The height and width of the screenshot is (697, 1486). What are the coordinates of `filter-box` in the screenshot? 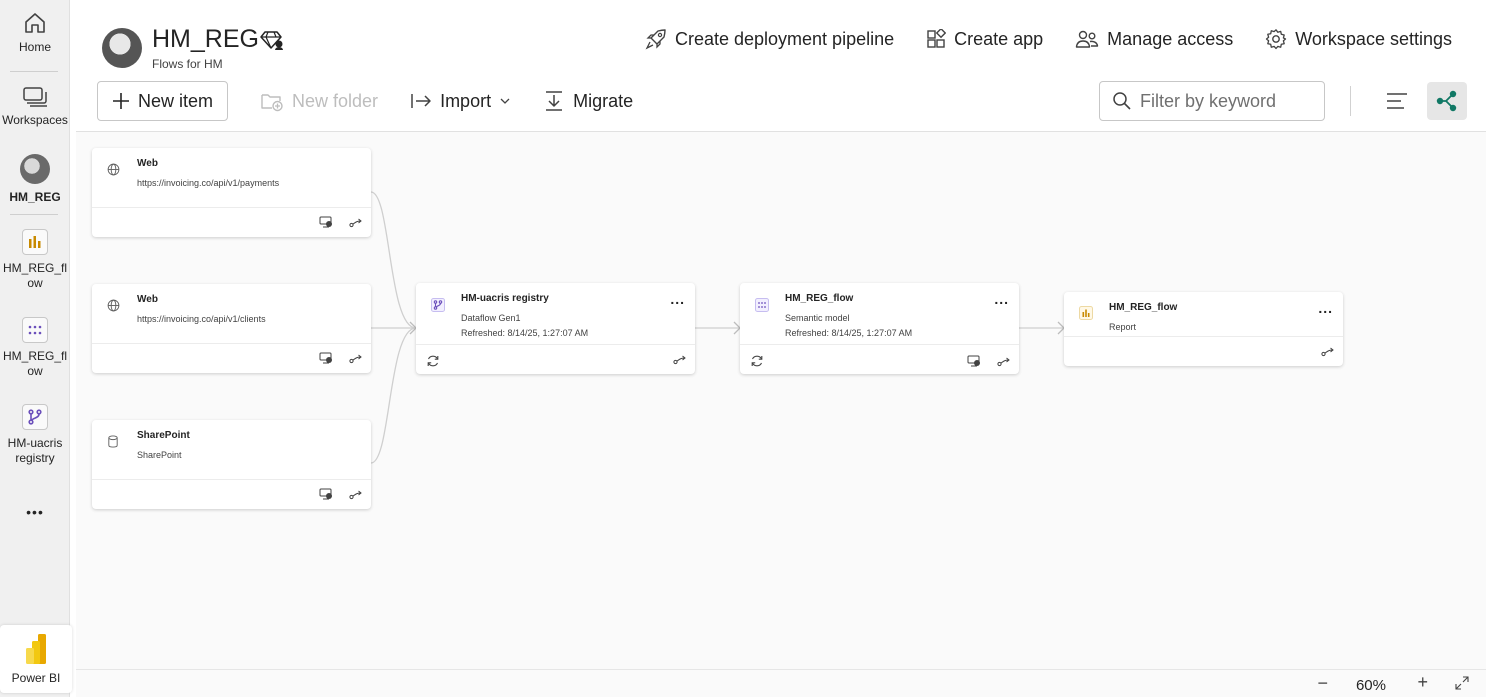 It's located at (1212, 101).